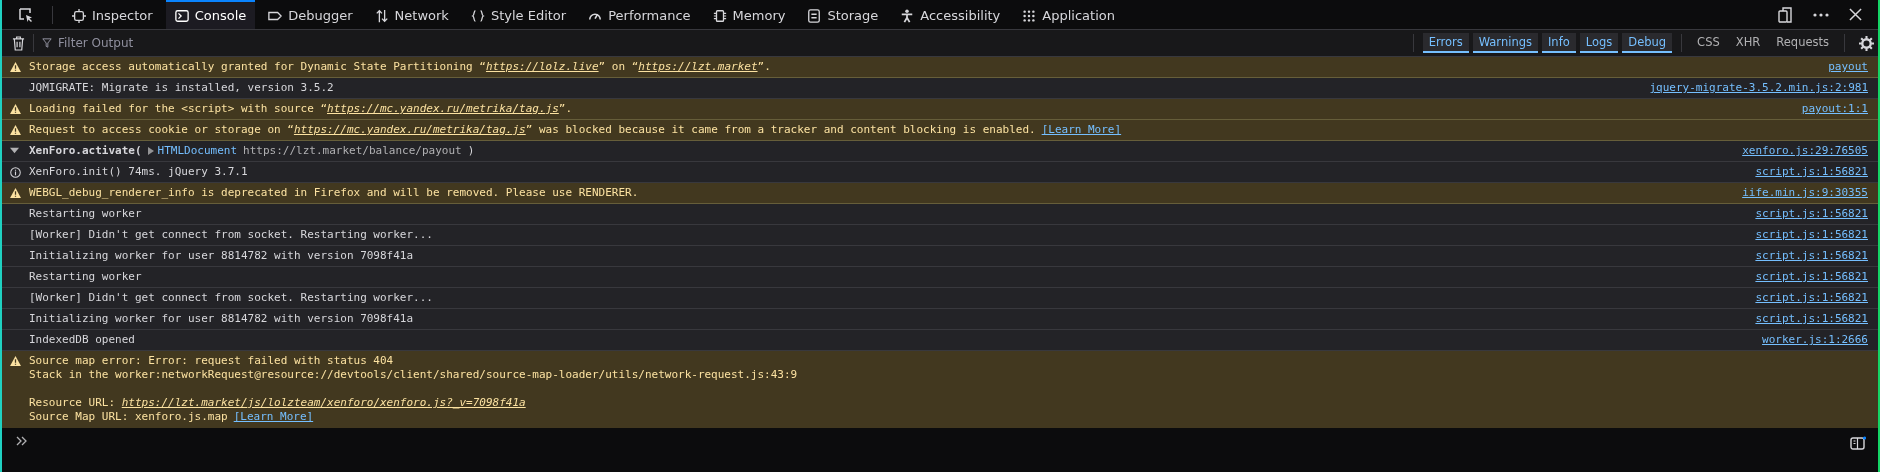 This screenshot has width=1880, height=472. What do you see at coordinates (1858, 443) in the screenshot?
I see `sidebar-toggle-icon` at bounding box center [1858, 443].